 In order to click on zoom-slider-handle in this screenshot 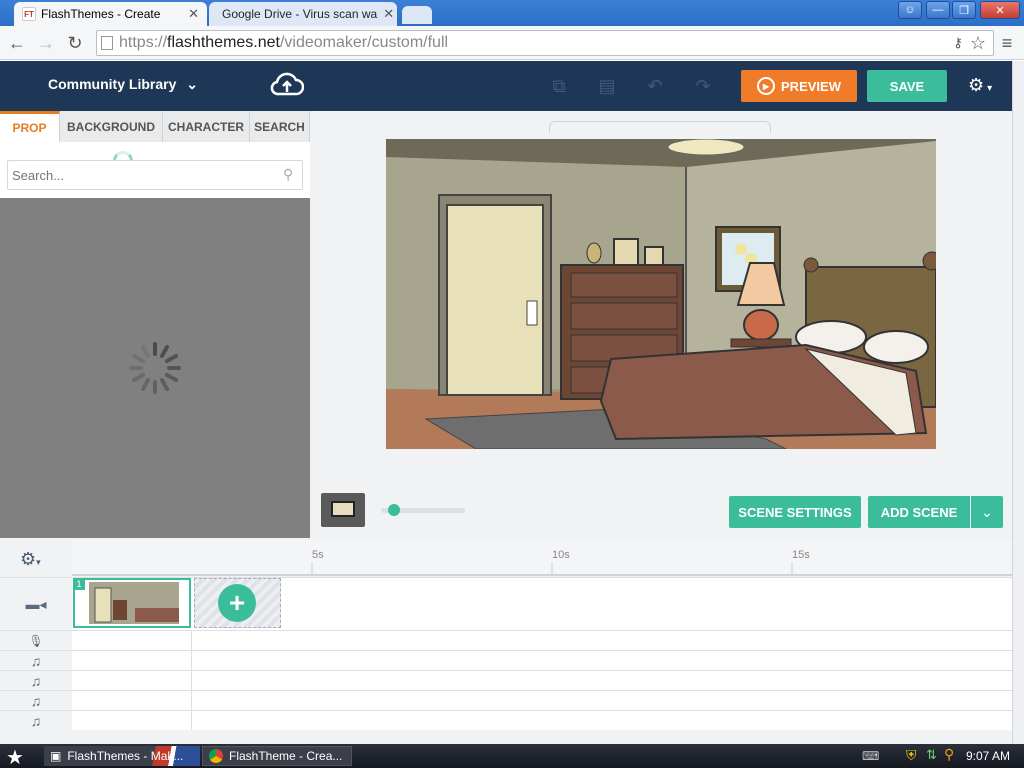, I will do `click(394, 510)`.